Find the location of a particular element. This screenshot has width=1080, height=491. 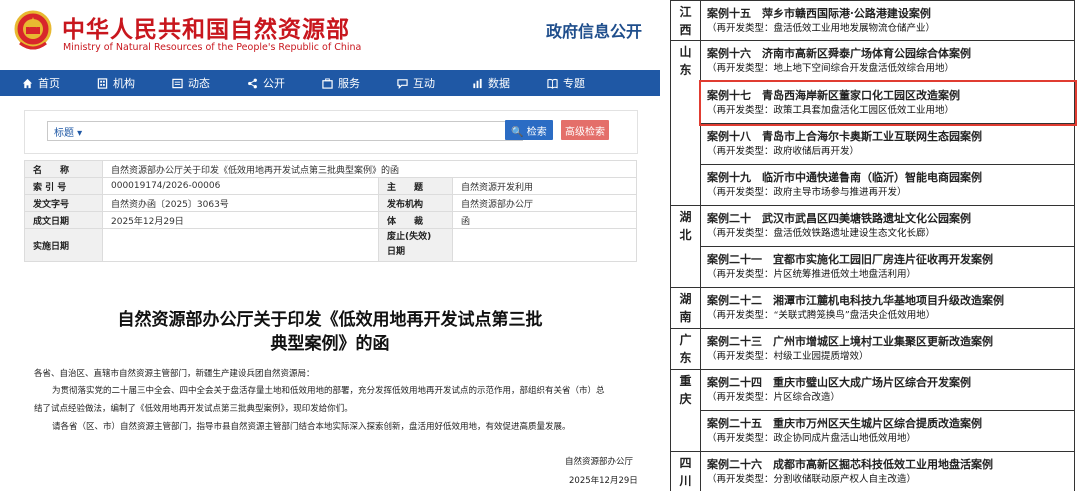

chart-icon is located at coordinates (477, 83).